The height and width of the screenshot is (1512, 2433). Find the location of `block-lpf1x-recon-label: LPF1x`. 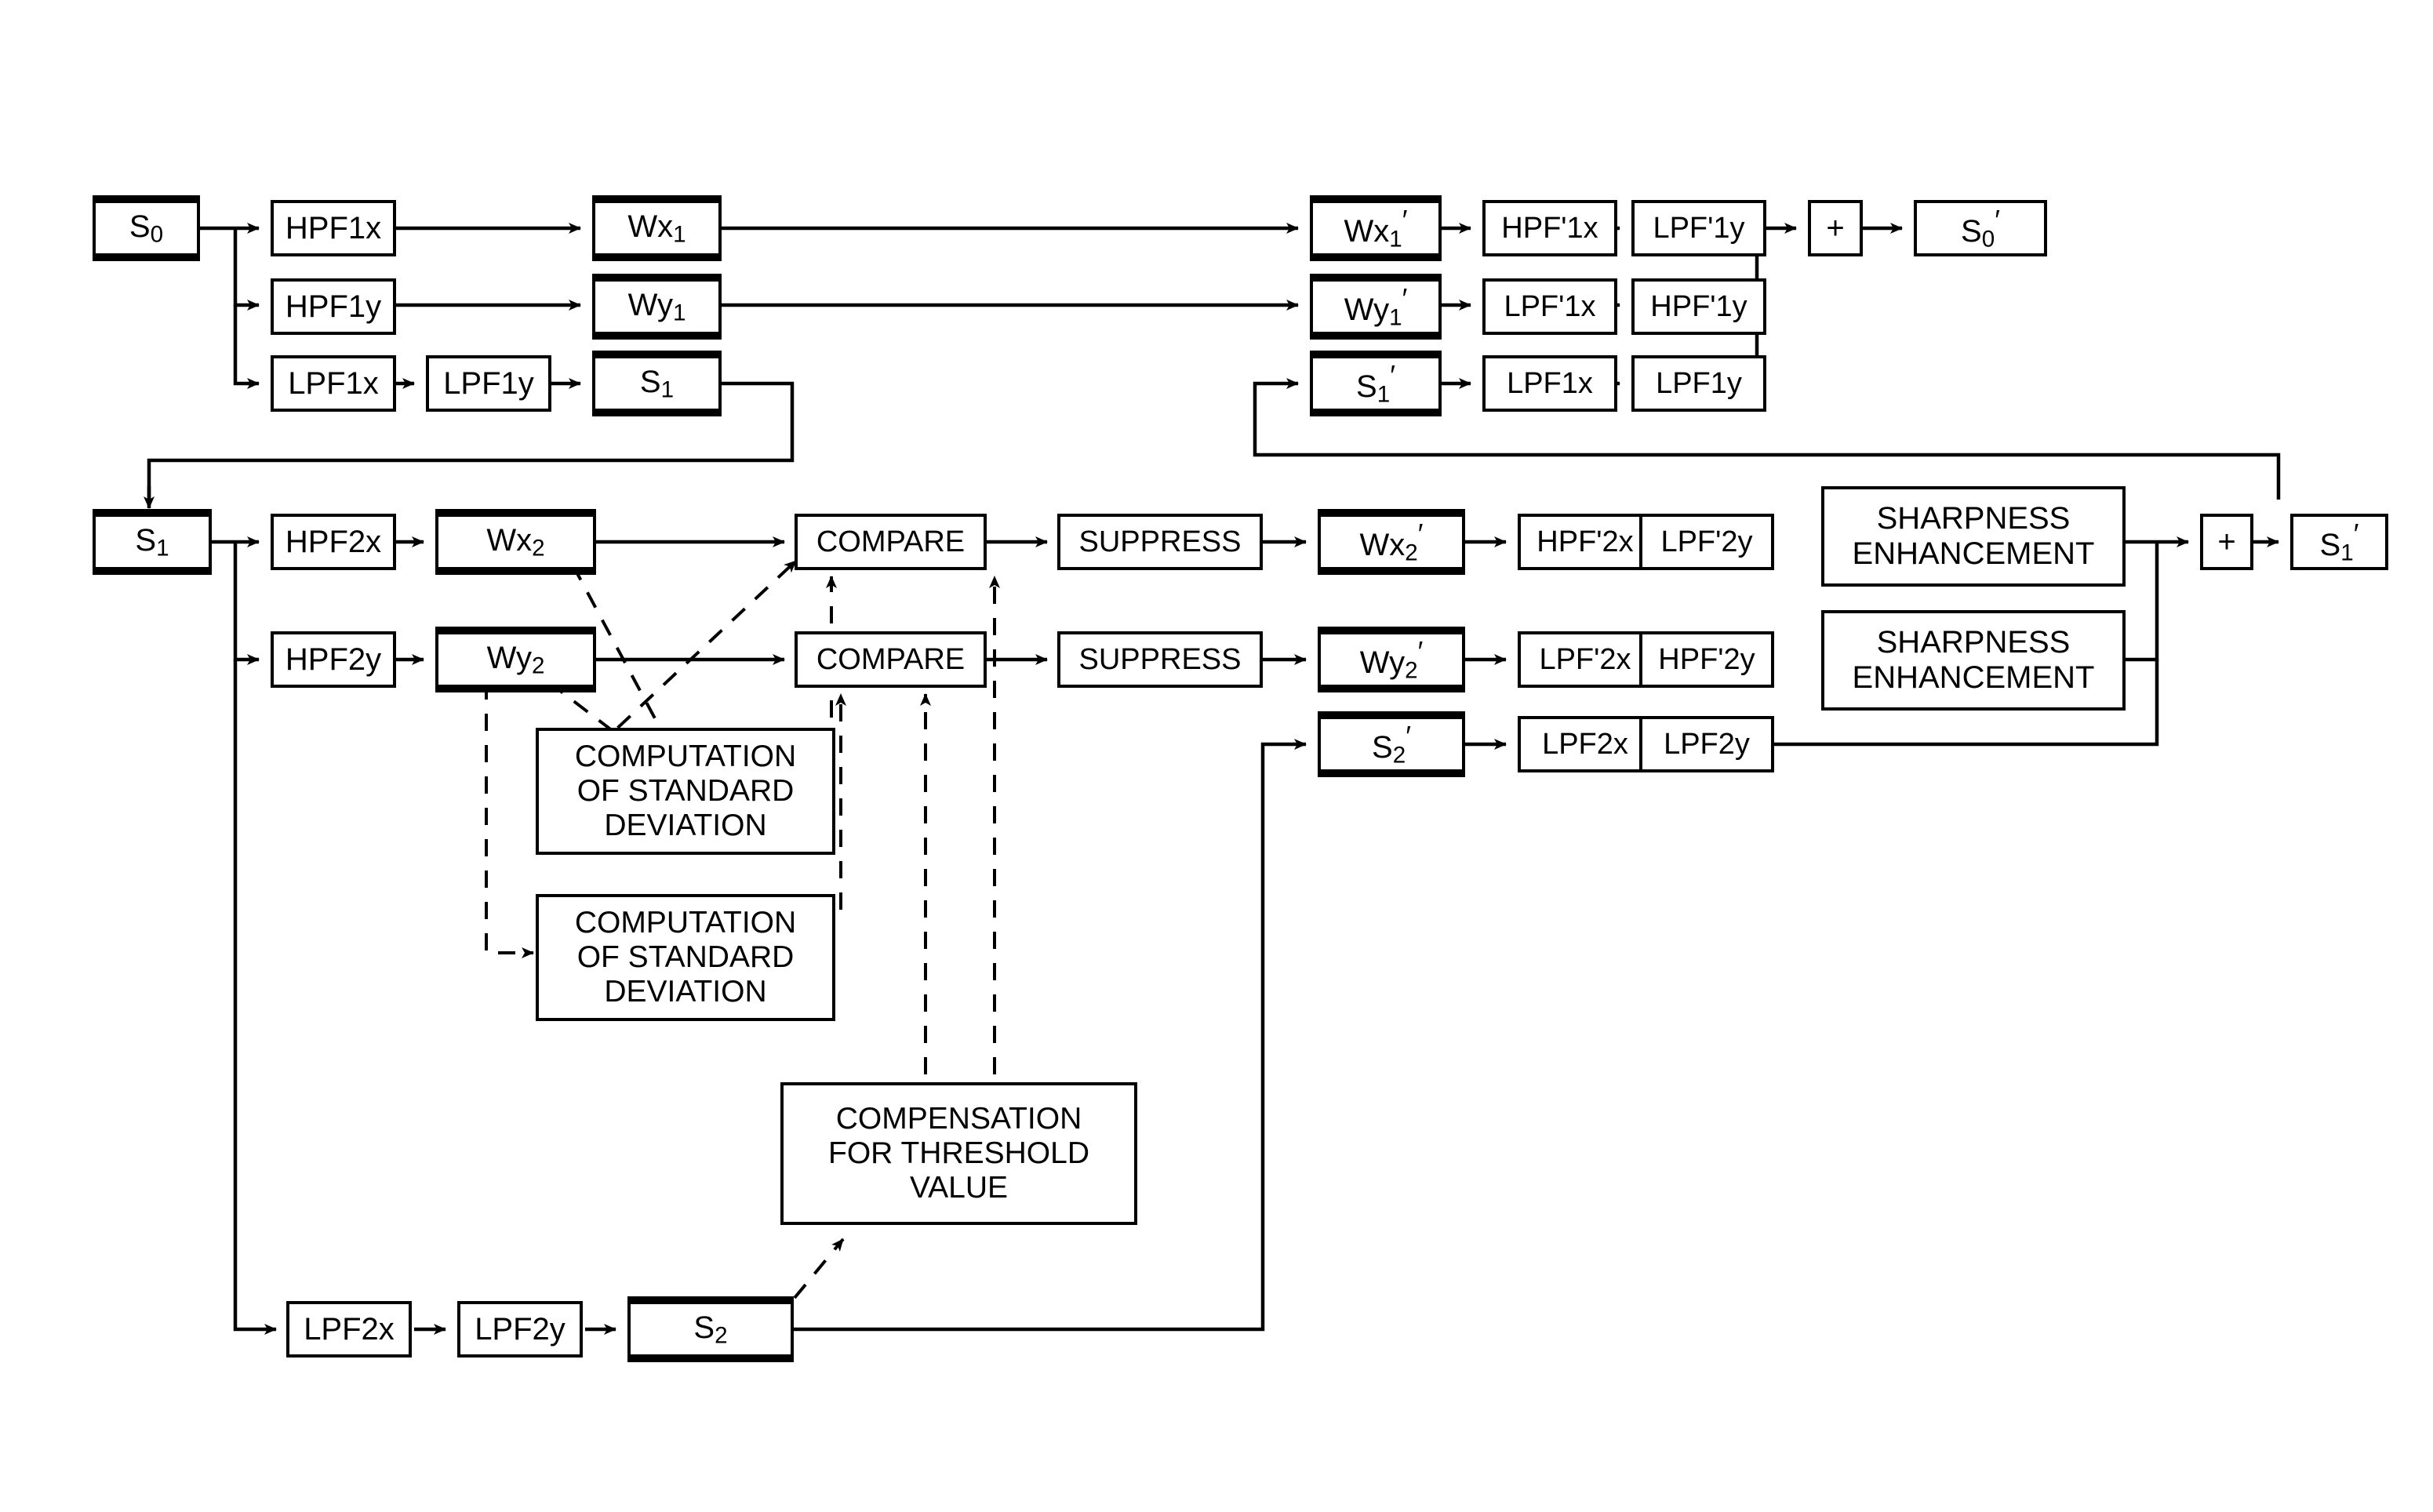

block-lpf1x-recon-label: LPF1x is located at coordinates (1550, 383).